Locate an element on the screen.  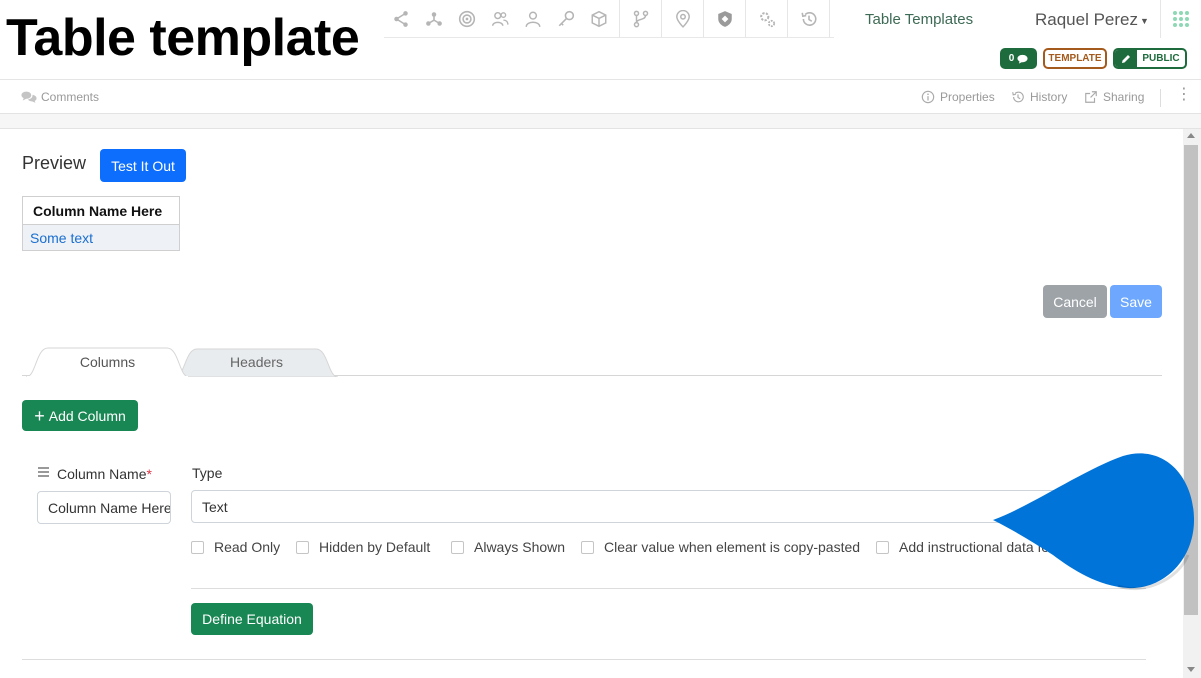
history-button: History is located at coordinates (1038, 97).